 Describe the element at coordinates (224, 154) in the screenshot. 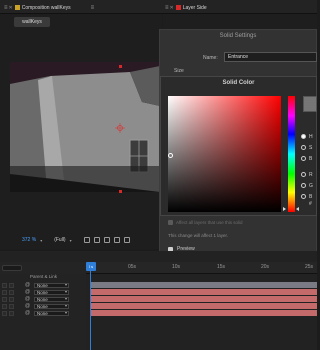

I see `saturation-brightness-field` at that location.